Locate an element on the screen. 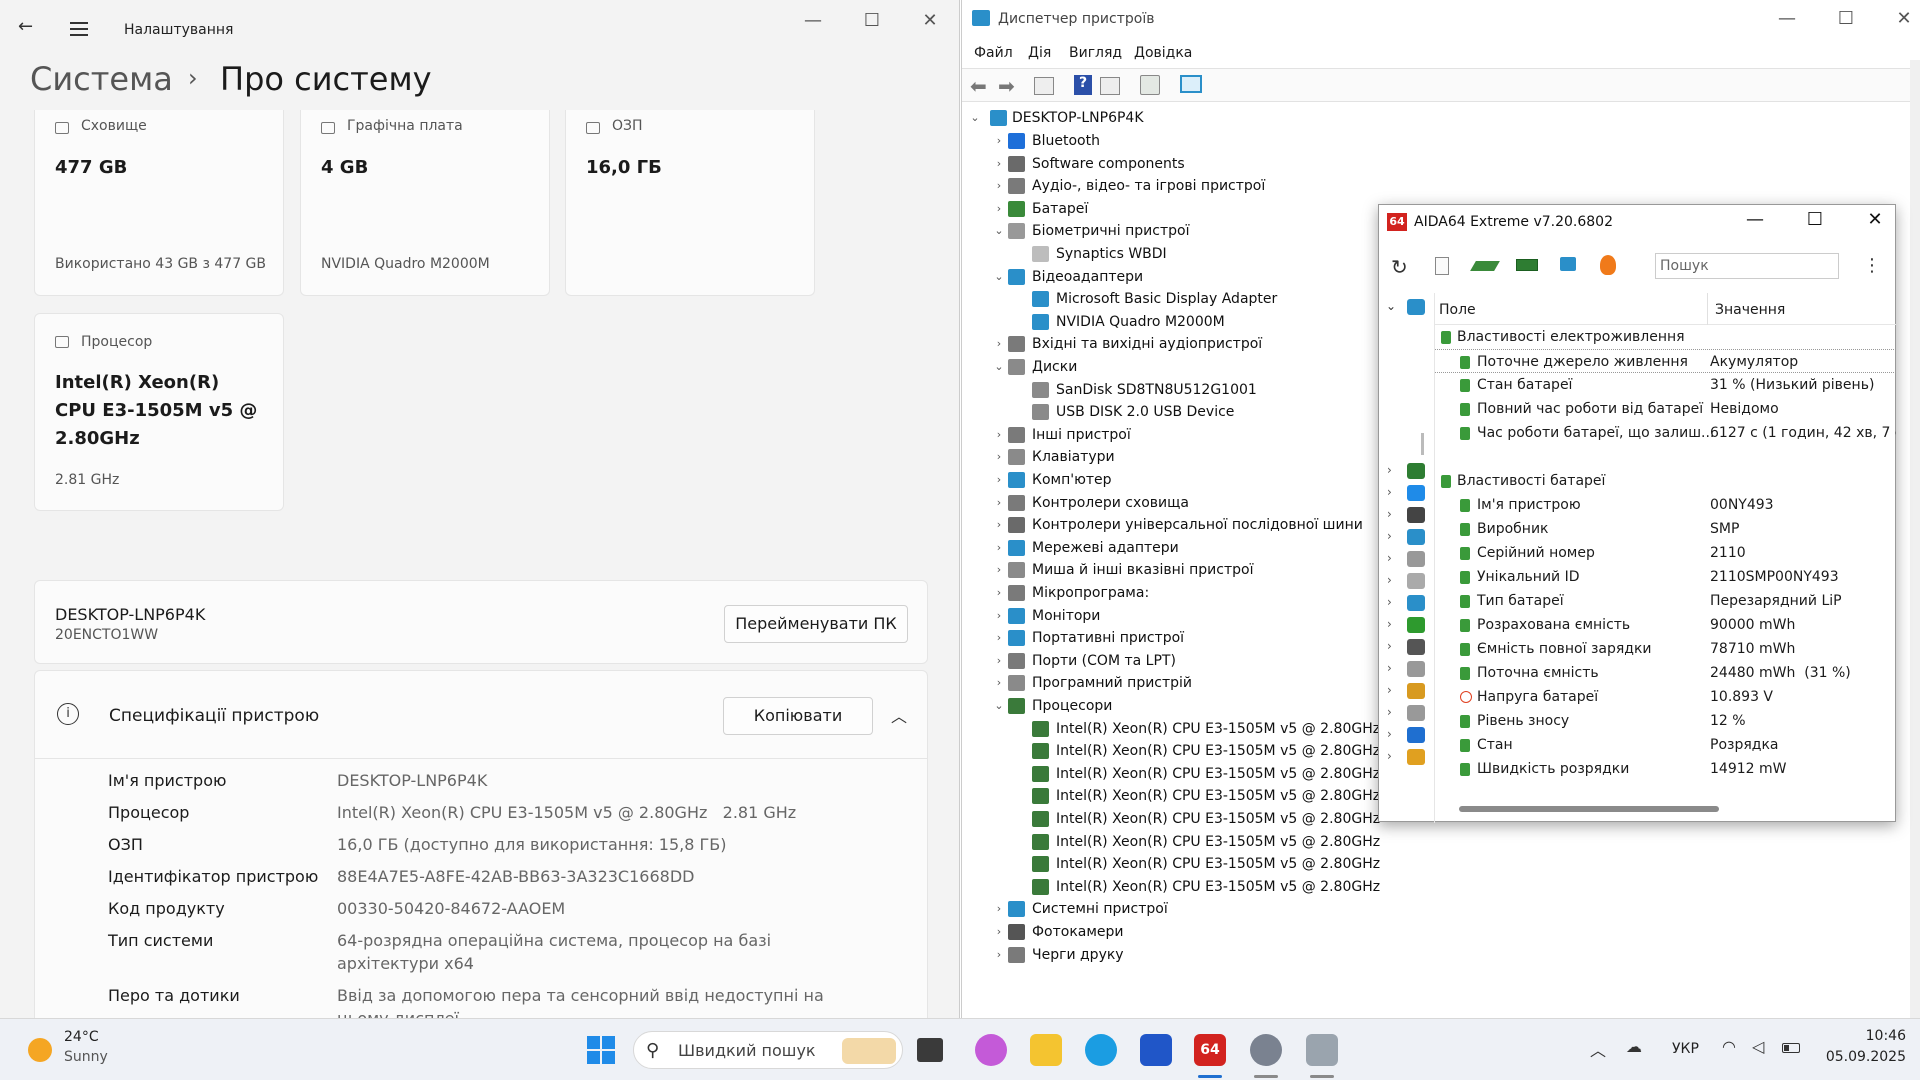 Image resolution: width=1920 pixels, height=1080 pixels. weather-temp: 24°C is located at coordinates (81, 1037).